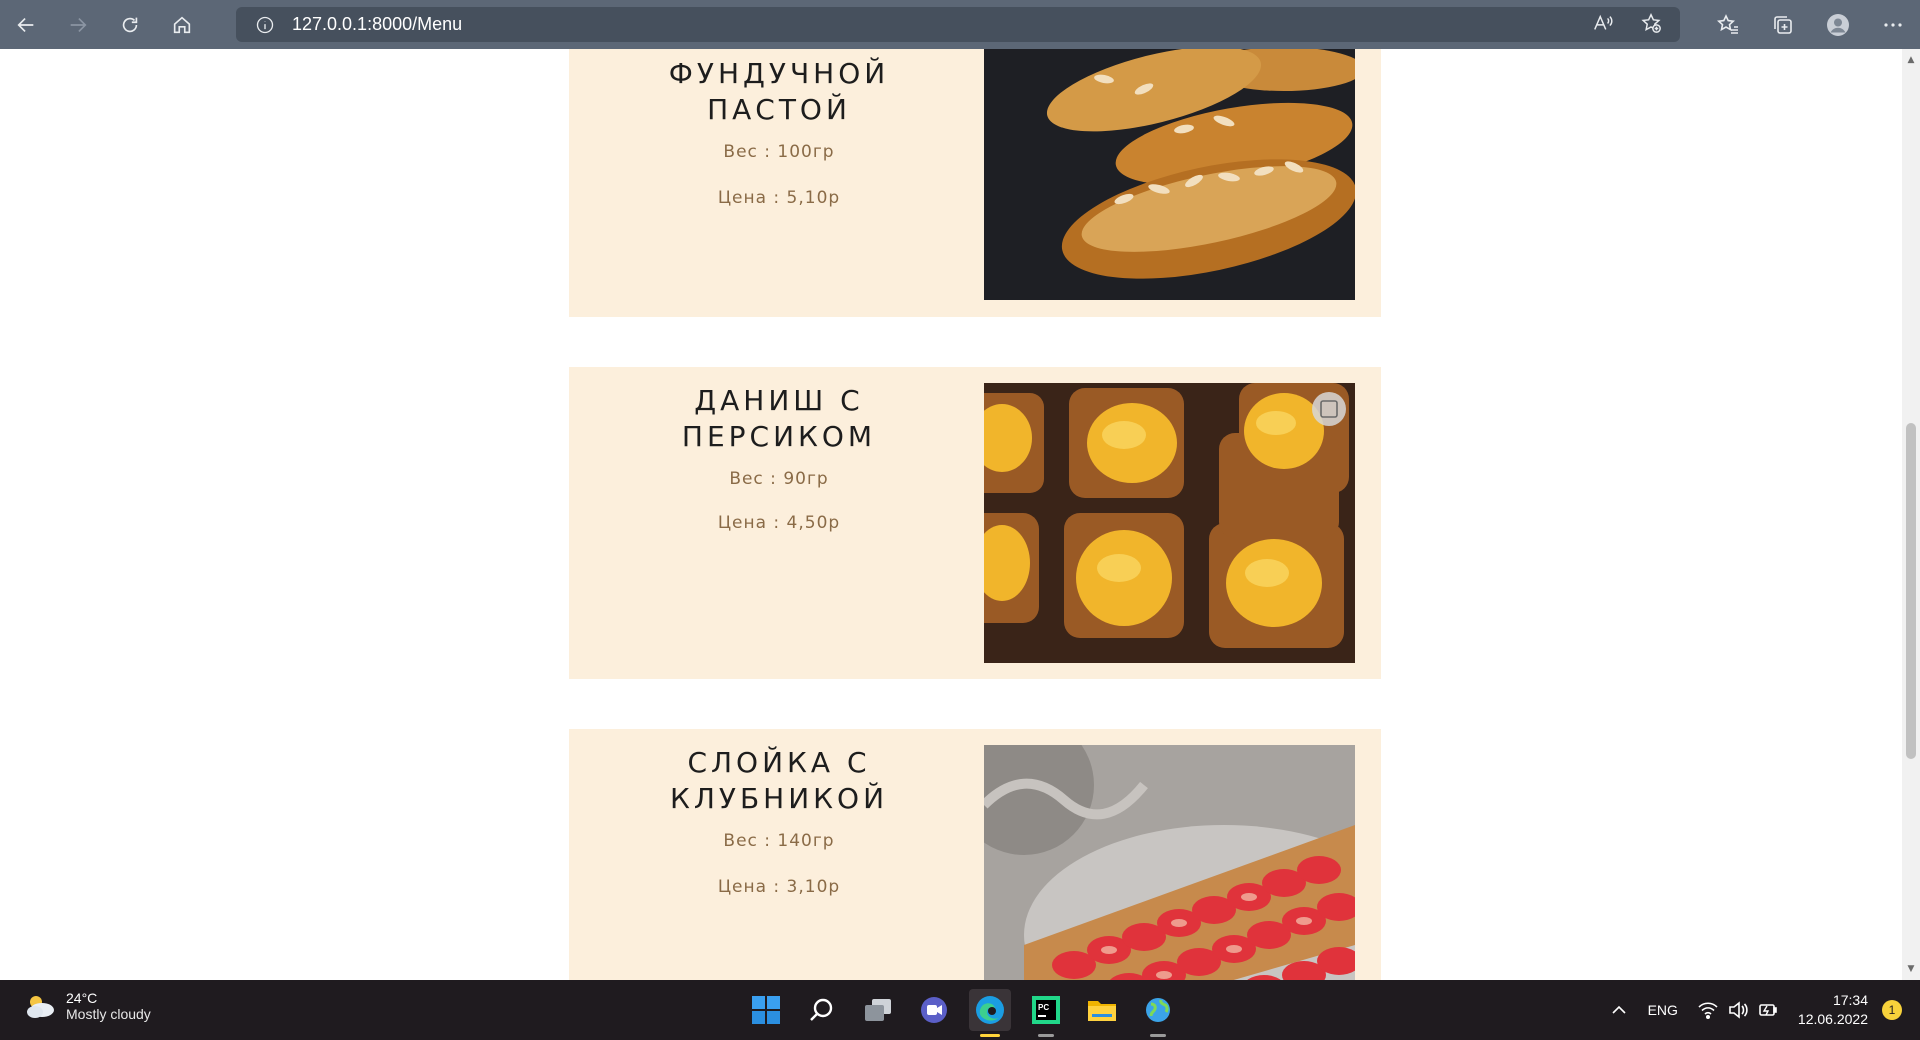 The height and width of the screenshot is (1040, 1920). I want to click on collections-icon, so click(1782, 24).